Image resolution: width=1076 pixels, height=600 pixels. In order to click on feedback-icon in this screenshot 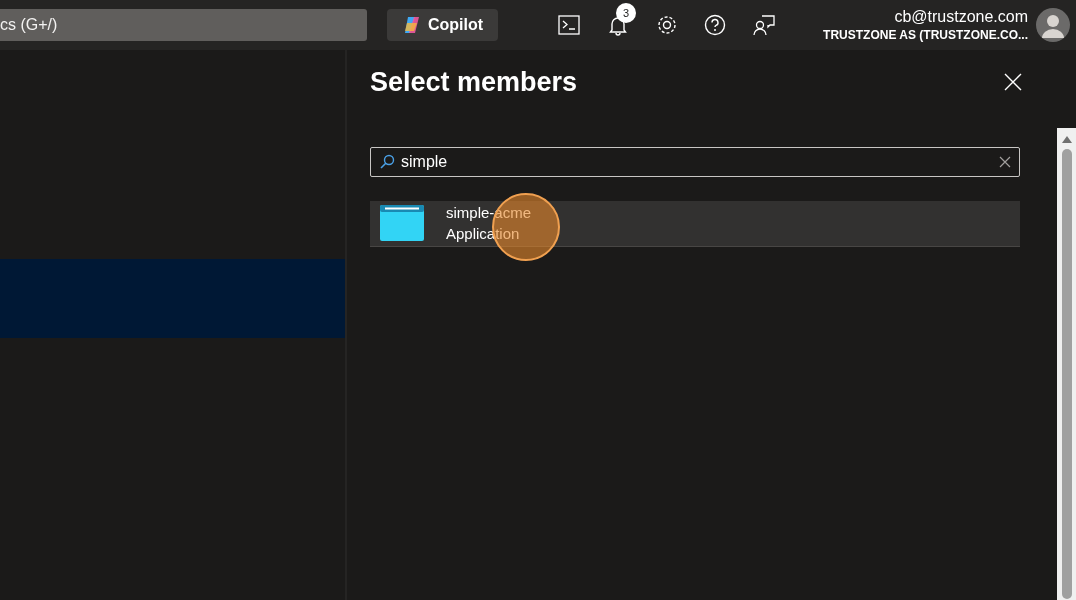, I will do `click(764, 25)`.